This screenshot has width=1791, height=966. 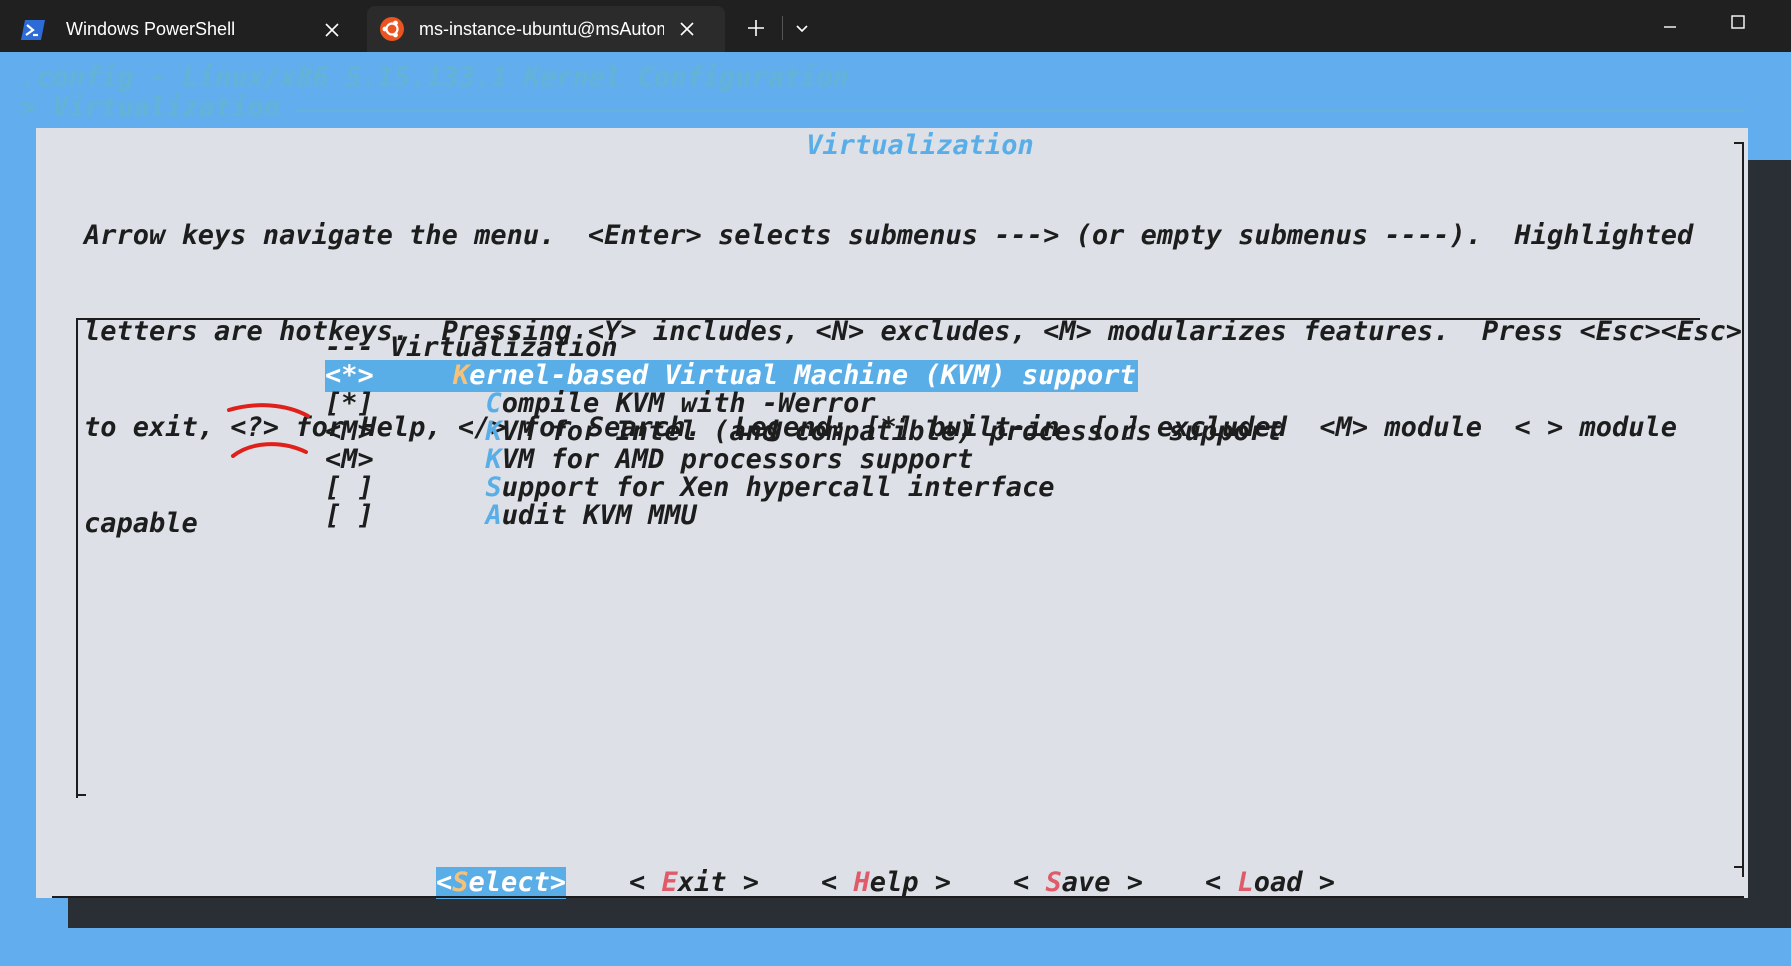 What do you see at coordinates (778, 487) in the screenshot?
I see `menu-item-label: upport for Xen hypercall interface` at bounding box center [778, 487].